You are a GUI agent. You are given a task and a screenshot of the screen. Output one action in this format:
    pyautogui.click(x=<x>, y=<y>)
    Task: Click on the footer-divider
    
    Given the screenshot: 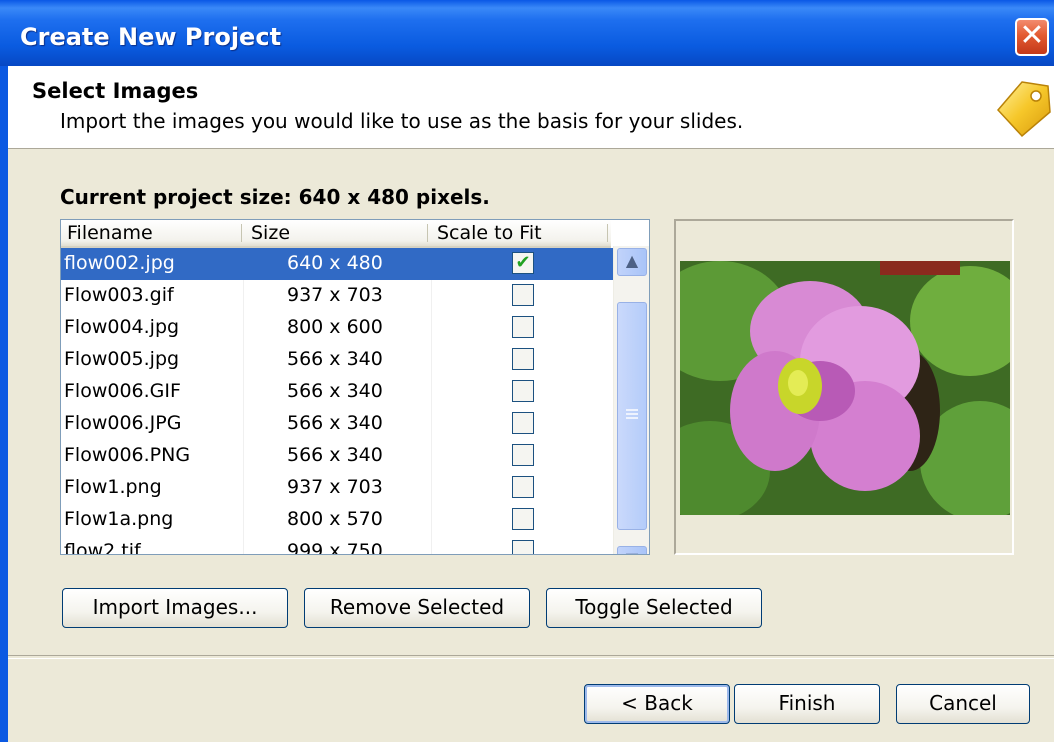 What is the action you would take?
    pyautogui.click(x=531, y=657)
    